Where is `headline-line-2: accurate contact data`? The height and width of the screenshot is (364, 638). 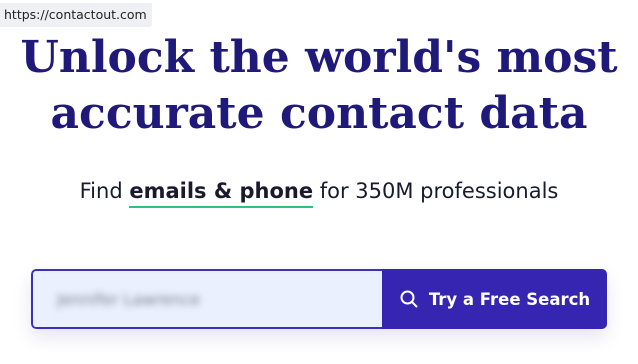
headline-line-2: accurate contact data is located at coordinates (319, 113).